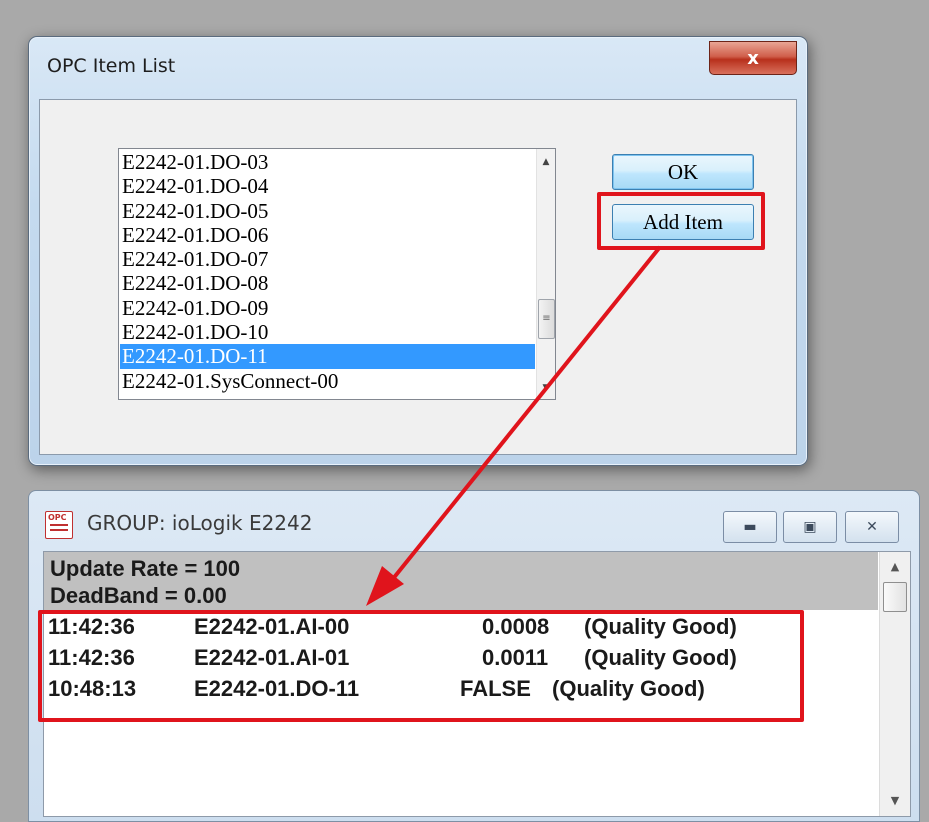 The image size is (929, 822). I want to click on annotation-arrow, so click(514, 425).